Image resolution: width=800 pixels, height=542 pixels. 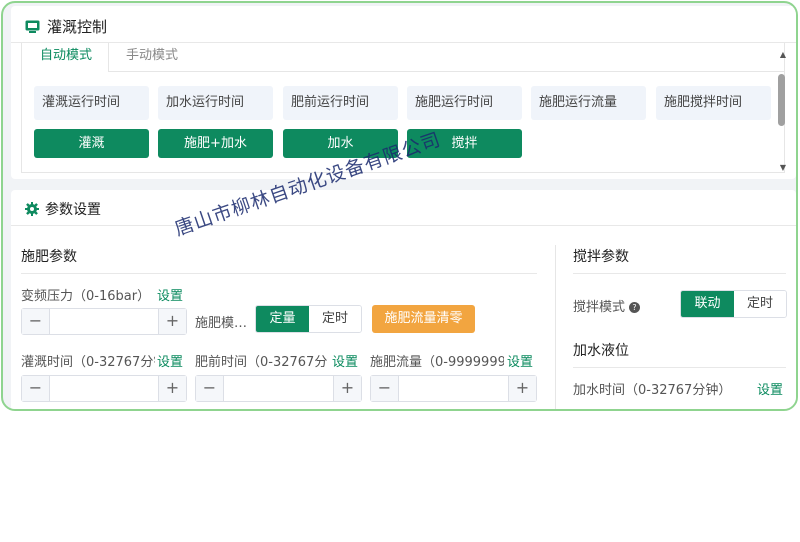 I want to click on pre-fert-time-input, so click(x=278, y=388).